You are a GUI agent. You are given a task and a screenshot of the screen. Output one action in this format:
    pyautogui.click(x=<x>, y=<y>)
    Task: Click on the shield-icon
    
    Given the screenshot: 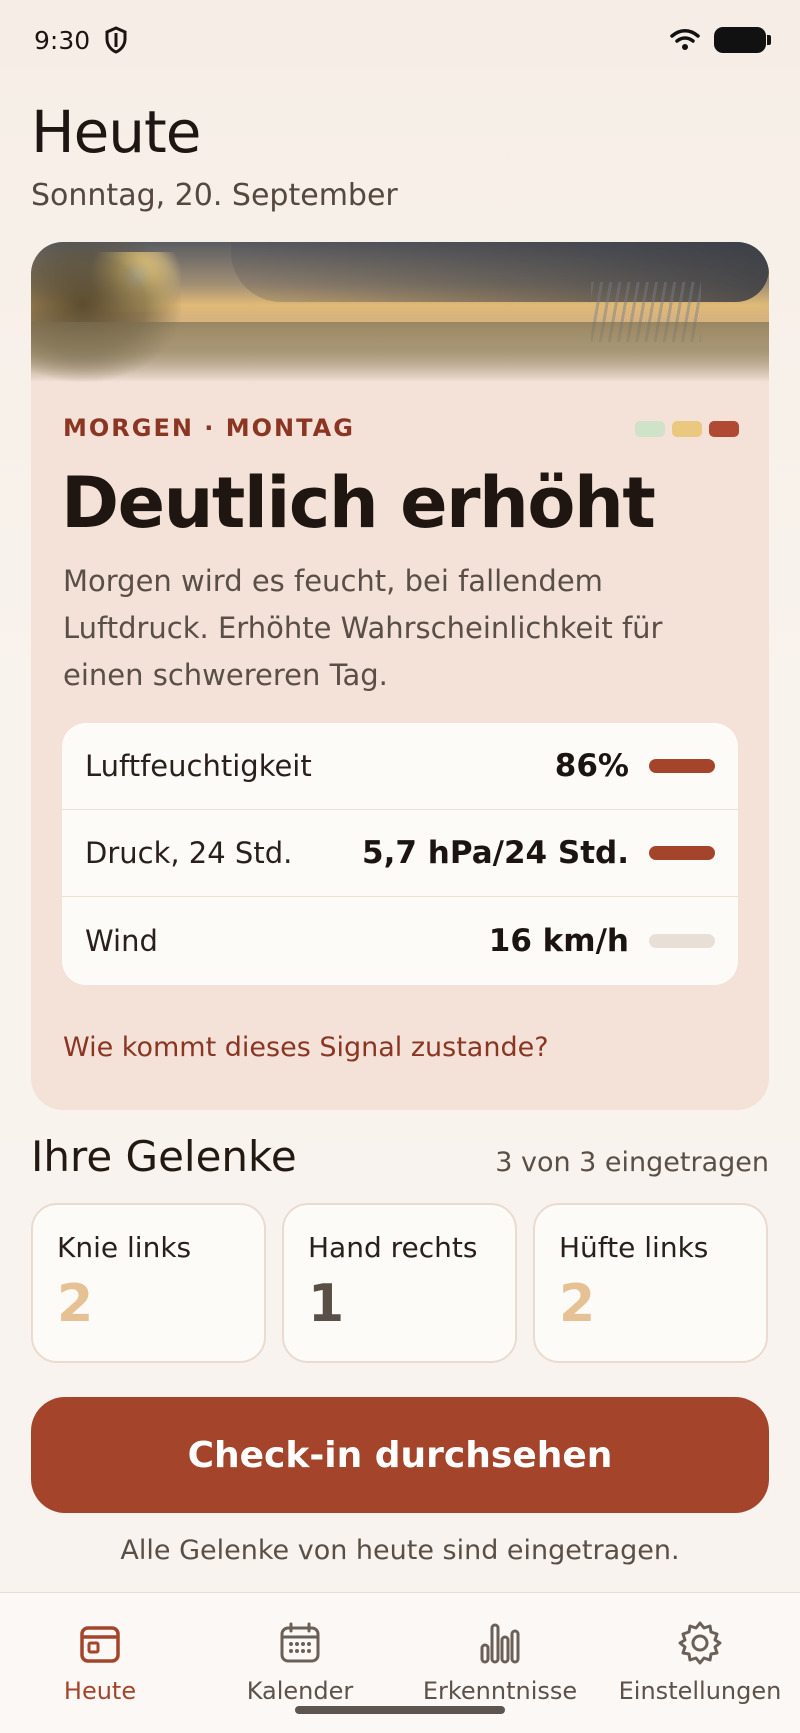 What is the action you would take?
    pyautogui.click(x=116, y=40)
    